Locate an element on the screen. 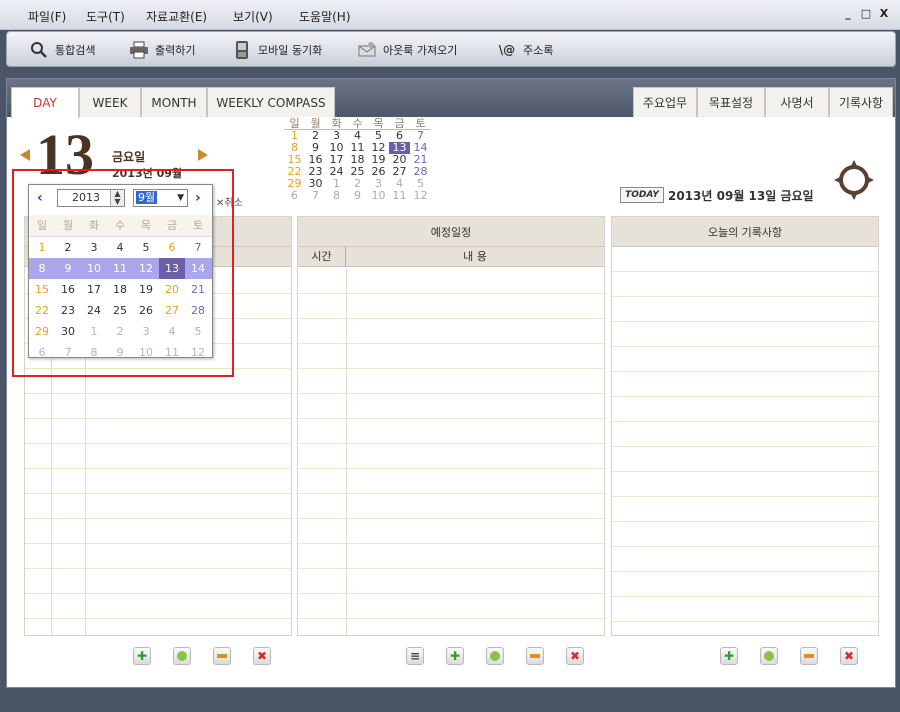 The image size is (900, 712). mini-calendar-day: 6 is located at coordinates (294, 196).